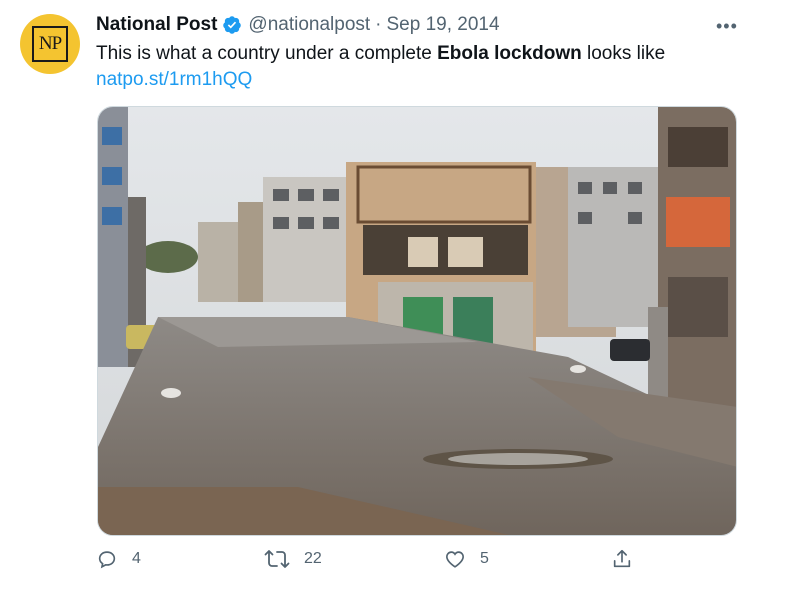 This screenshot has width=800, height=609. Describe the element at coordinates (136, 558) in the screenshot. I see `reply-count: 4` at that location.